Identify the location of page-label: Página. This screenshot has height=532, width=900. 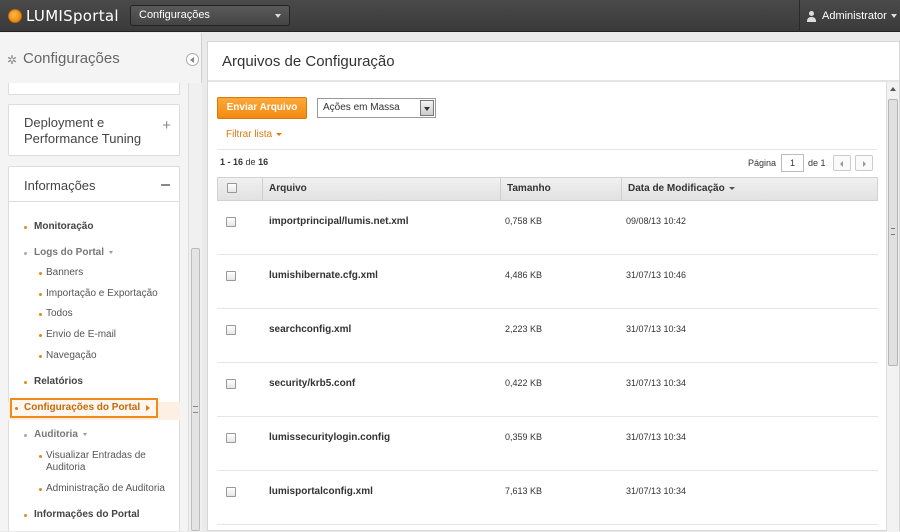
(762, 163).